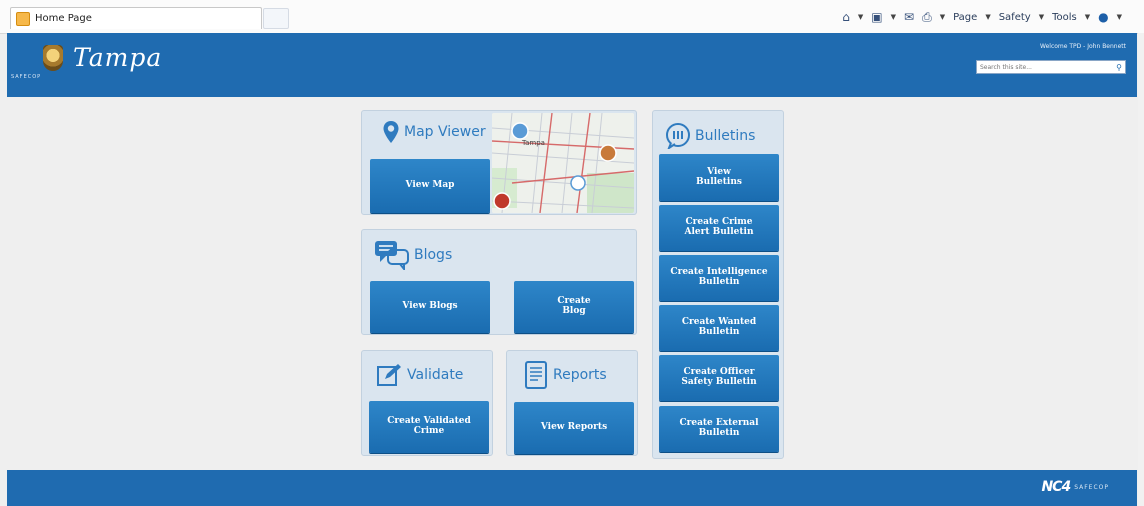 This screenshot has height=506, width=1144. What do you see at coordinates (719, 382) in the screenshot?
I see `bulletin-btn-line2: Safety Bulletin` at bounding box center [719, 382].